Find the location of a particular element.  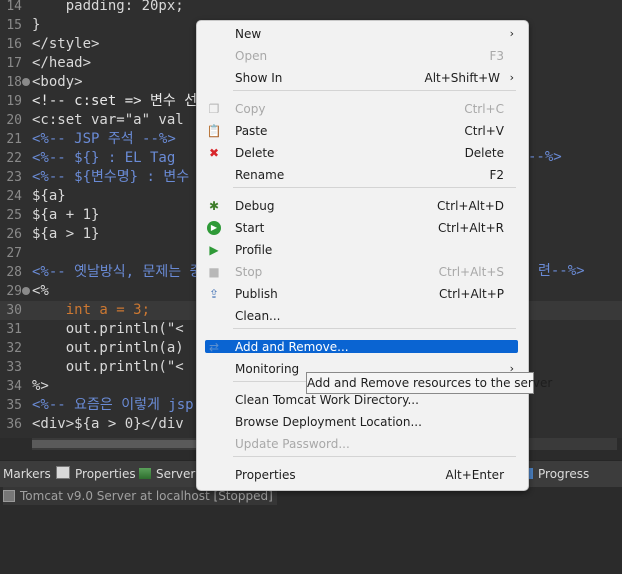

menu-item-label: Stop is located at coordinates (249, 272).